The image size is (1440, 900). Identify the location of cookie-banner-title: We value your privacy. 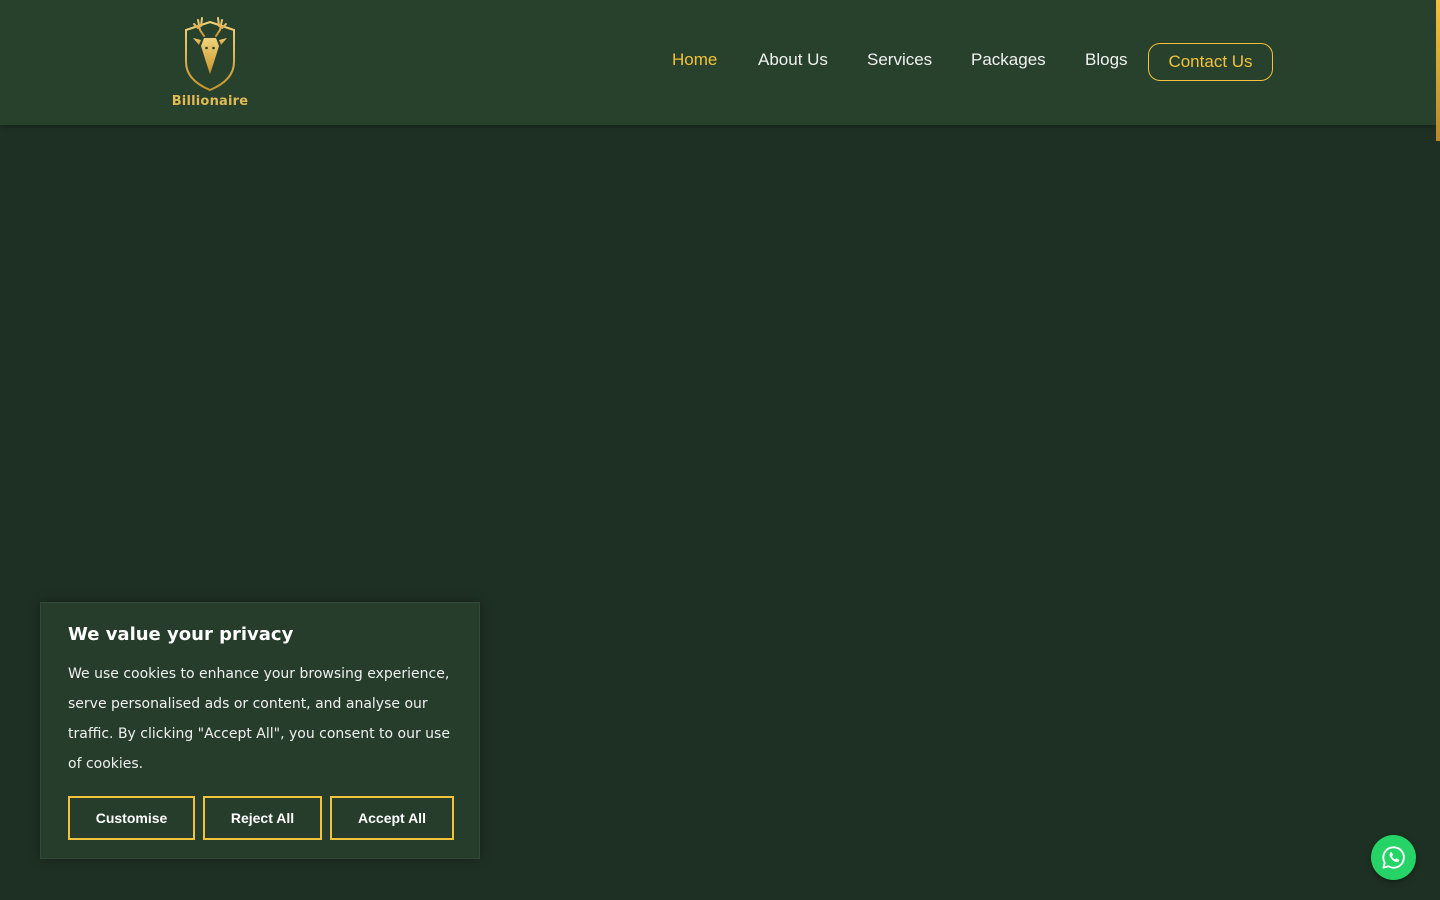
(181, 634).